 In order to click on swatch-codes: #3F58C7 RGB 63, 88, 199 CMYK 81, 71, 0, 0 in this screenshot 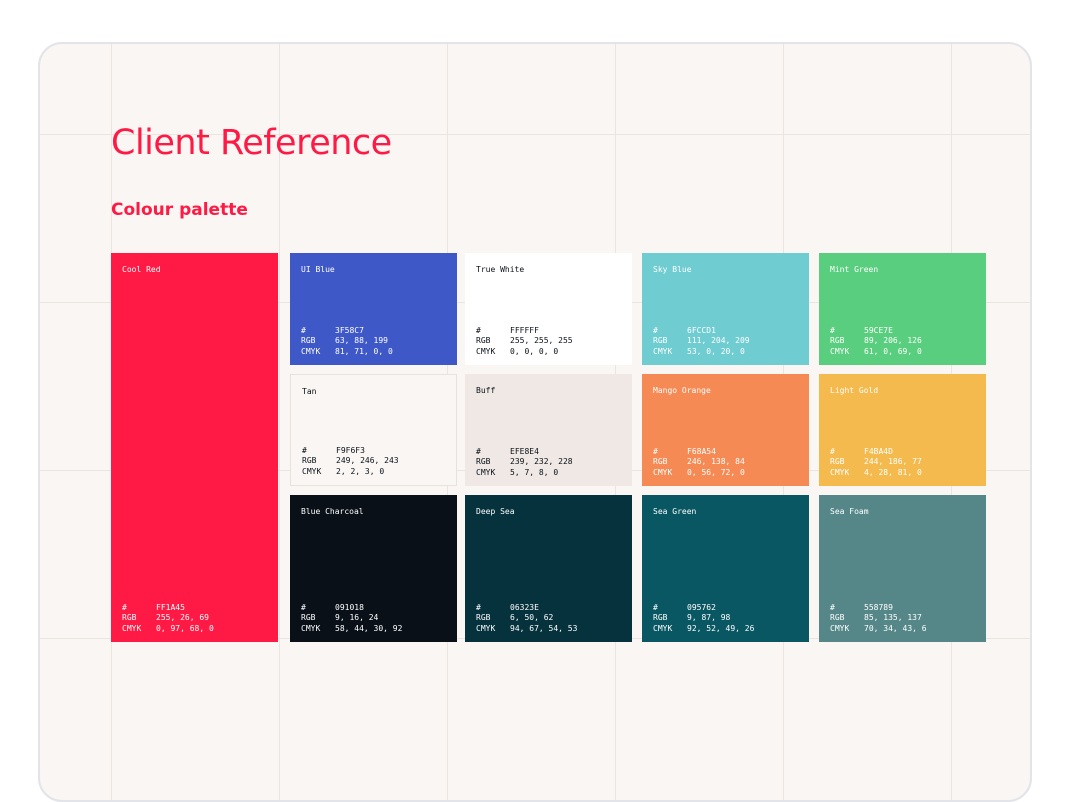, I will do `click(347, 342)`.